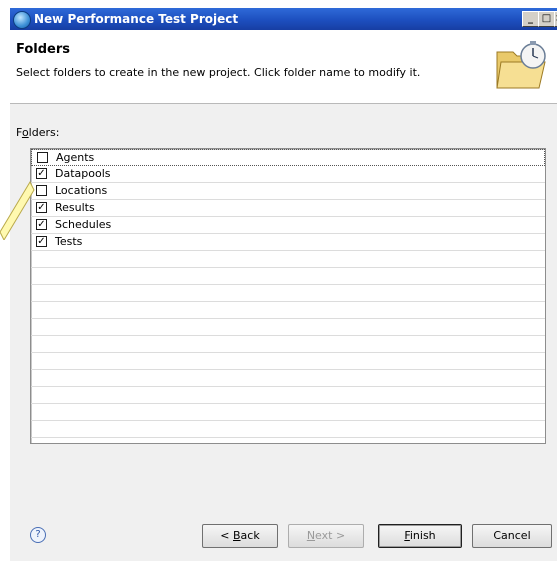  Describe the element at coordinates (136, 19) in the screenshot. I see `window-title: New Performance Test Project` at that location.